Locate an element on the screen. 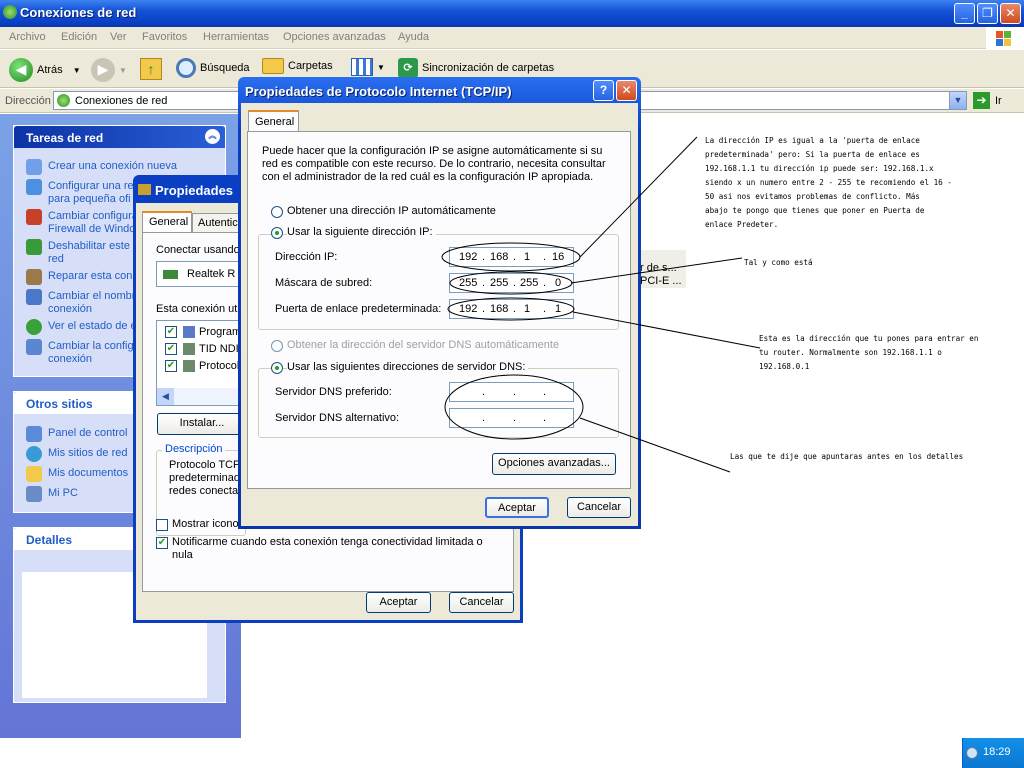 The image size is (1024, 768). clock: 18:29 is located at coordinates (997, 752).